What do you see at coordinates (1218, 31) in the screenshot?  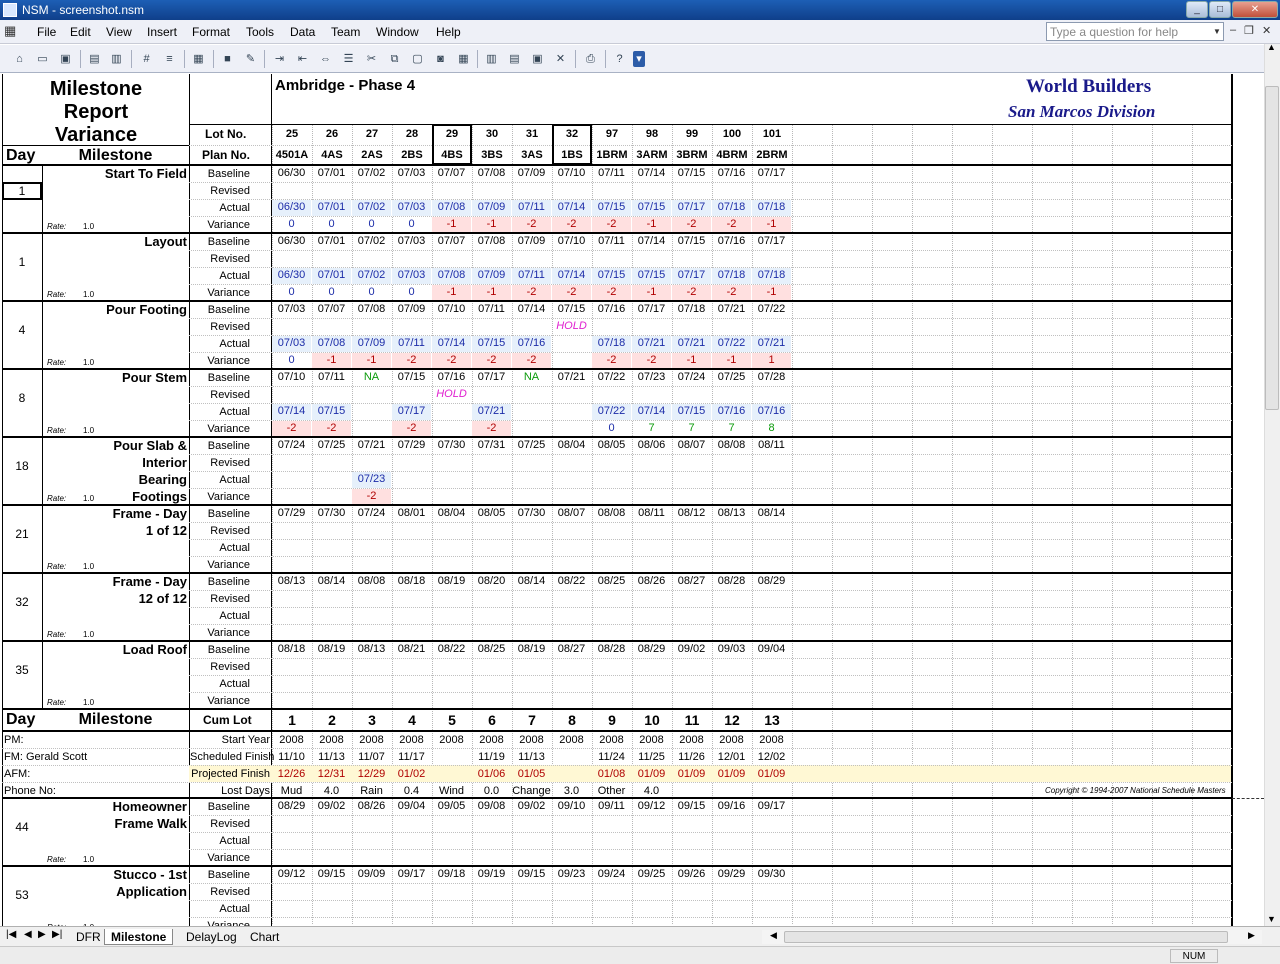 I see `help-dropdown-icon: ▼` at bounding box center [1218, 31].